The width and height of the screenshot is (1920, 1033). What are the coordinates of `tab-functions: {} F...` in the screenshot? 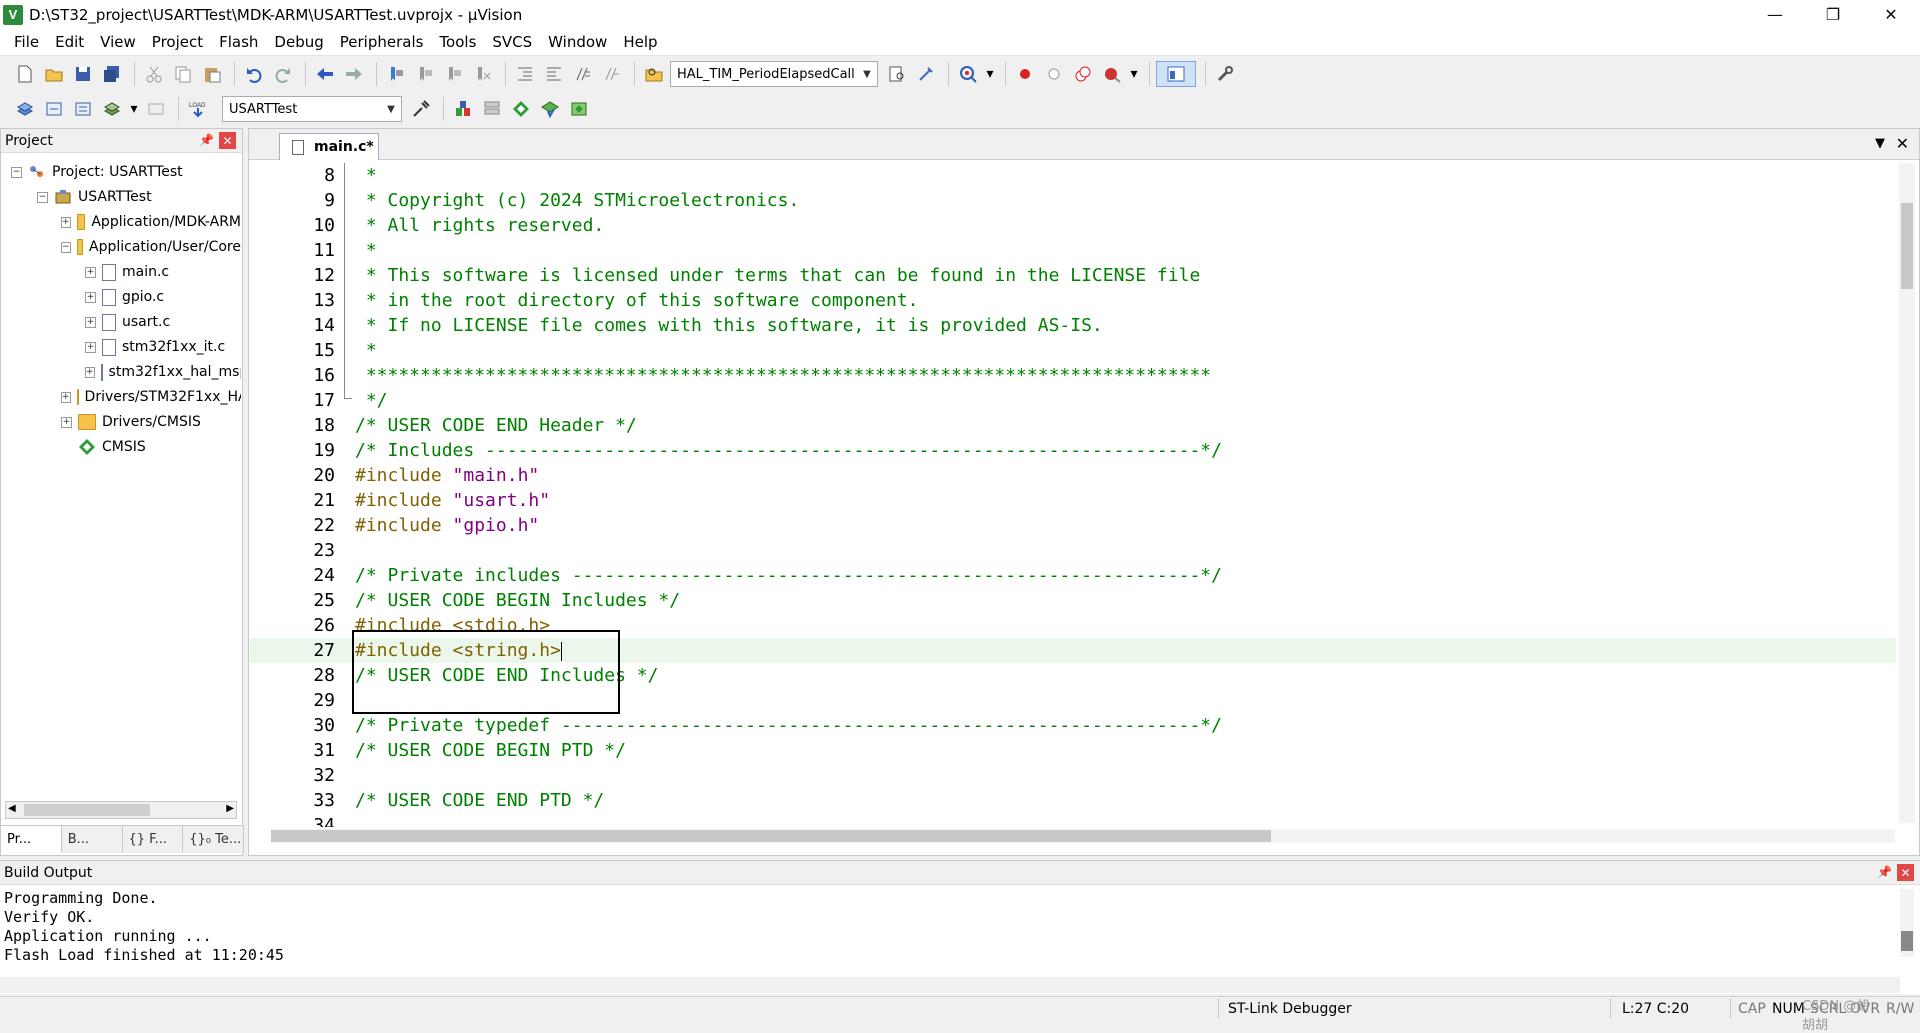 It's located at (153, 839).